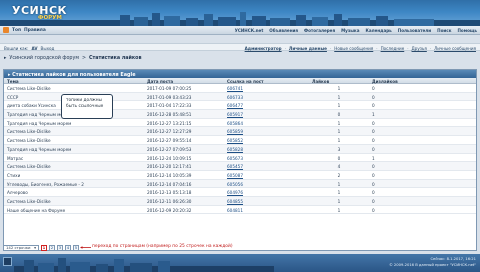  Describe the element at coordinates (85, 247) in the screenshot. I see `annotation-arrow-icon` at that location.